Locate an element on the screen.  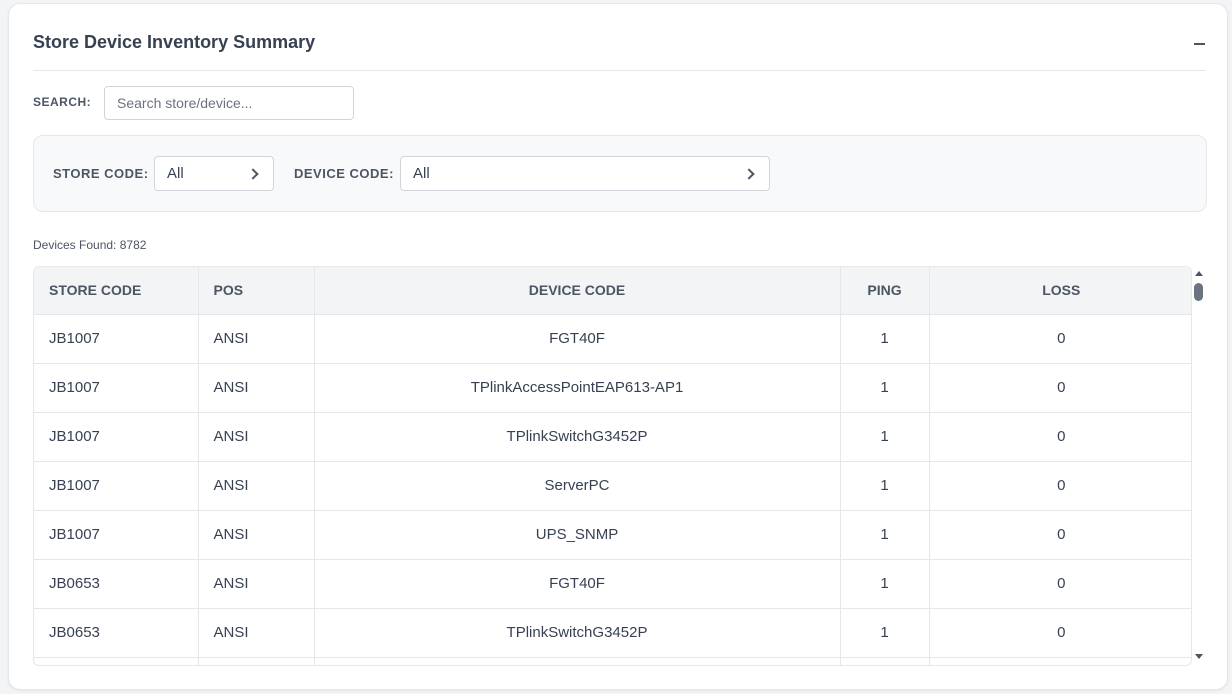
collapse-button is located at coordinates (1199, 44).